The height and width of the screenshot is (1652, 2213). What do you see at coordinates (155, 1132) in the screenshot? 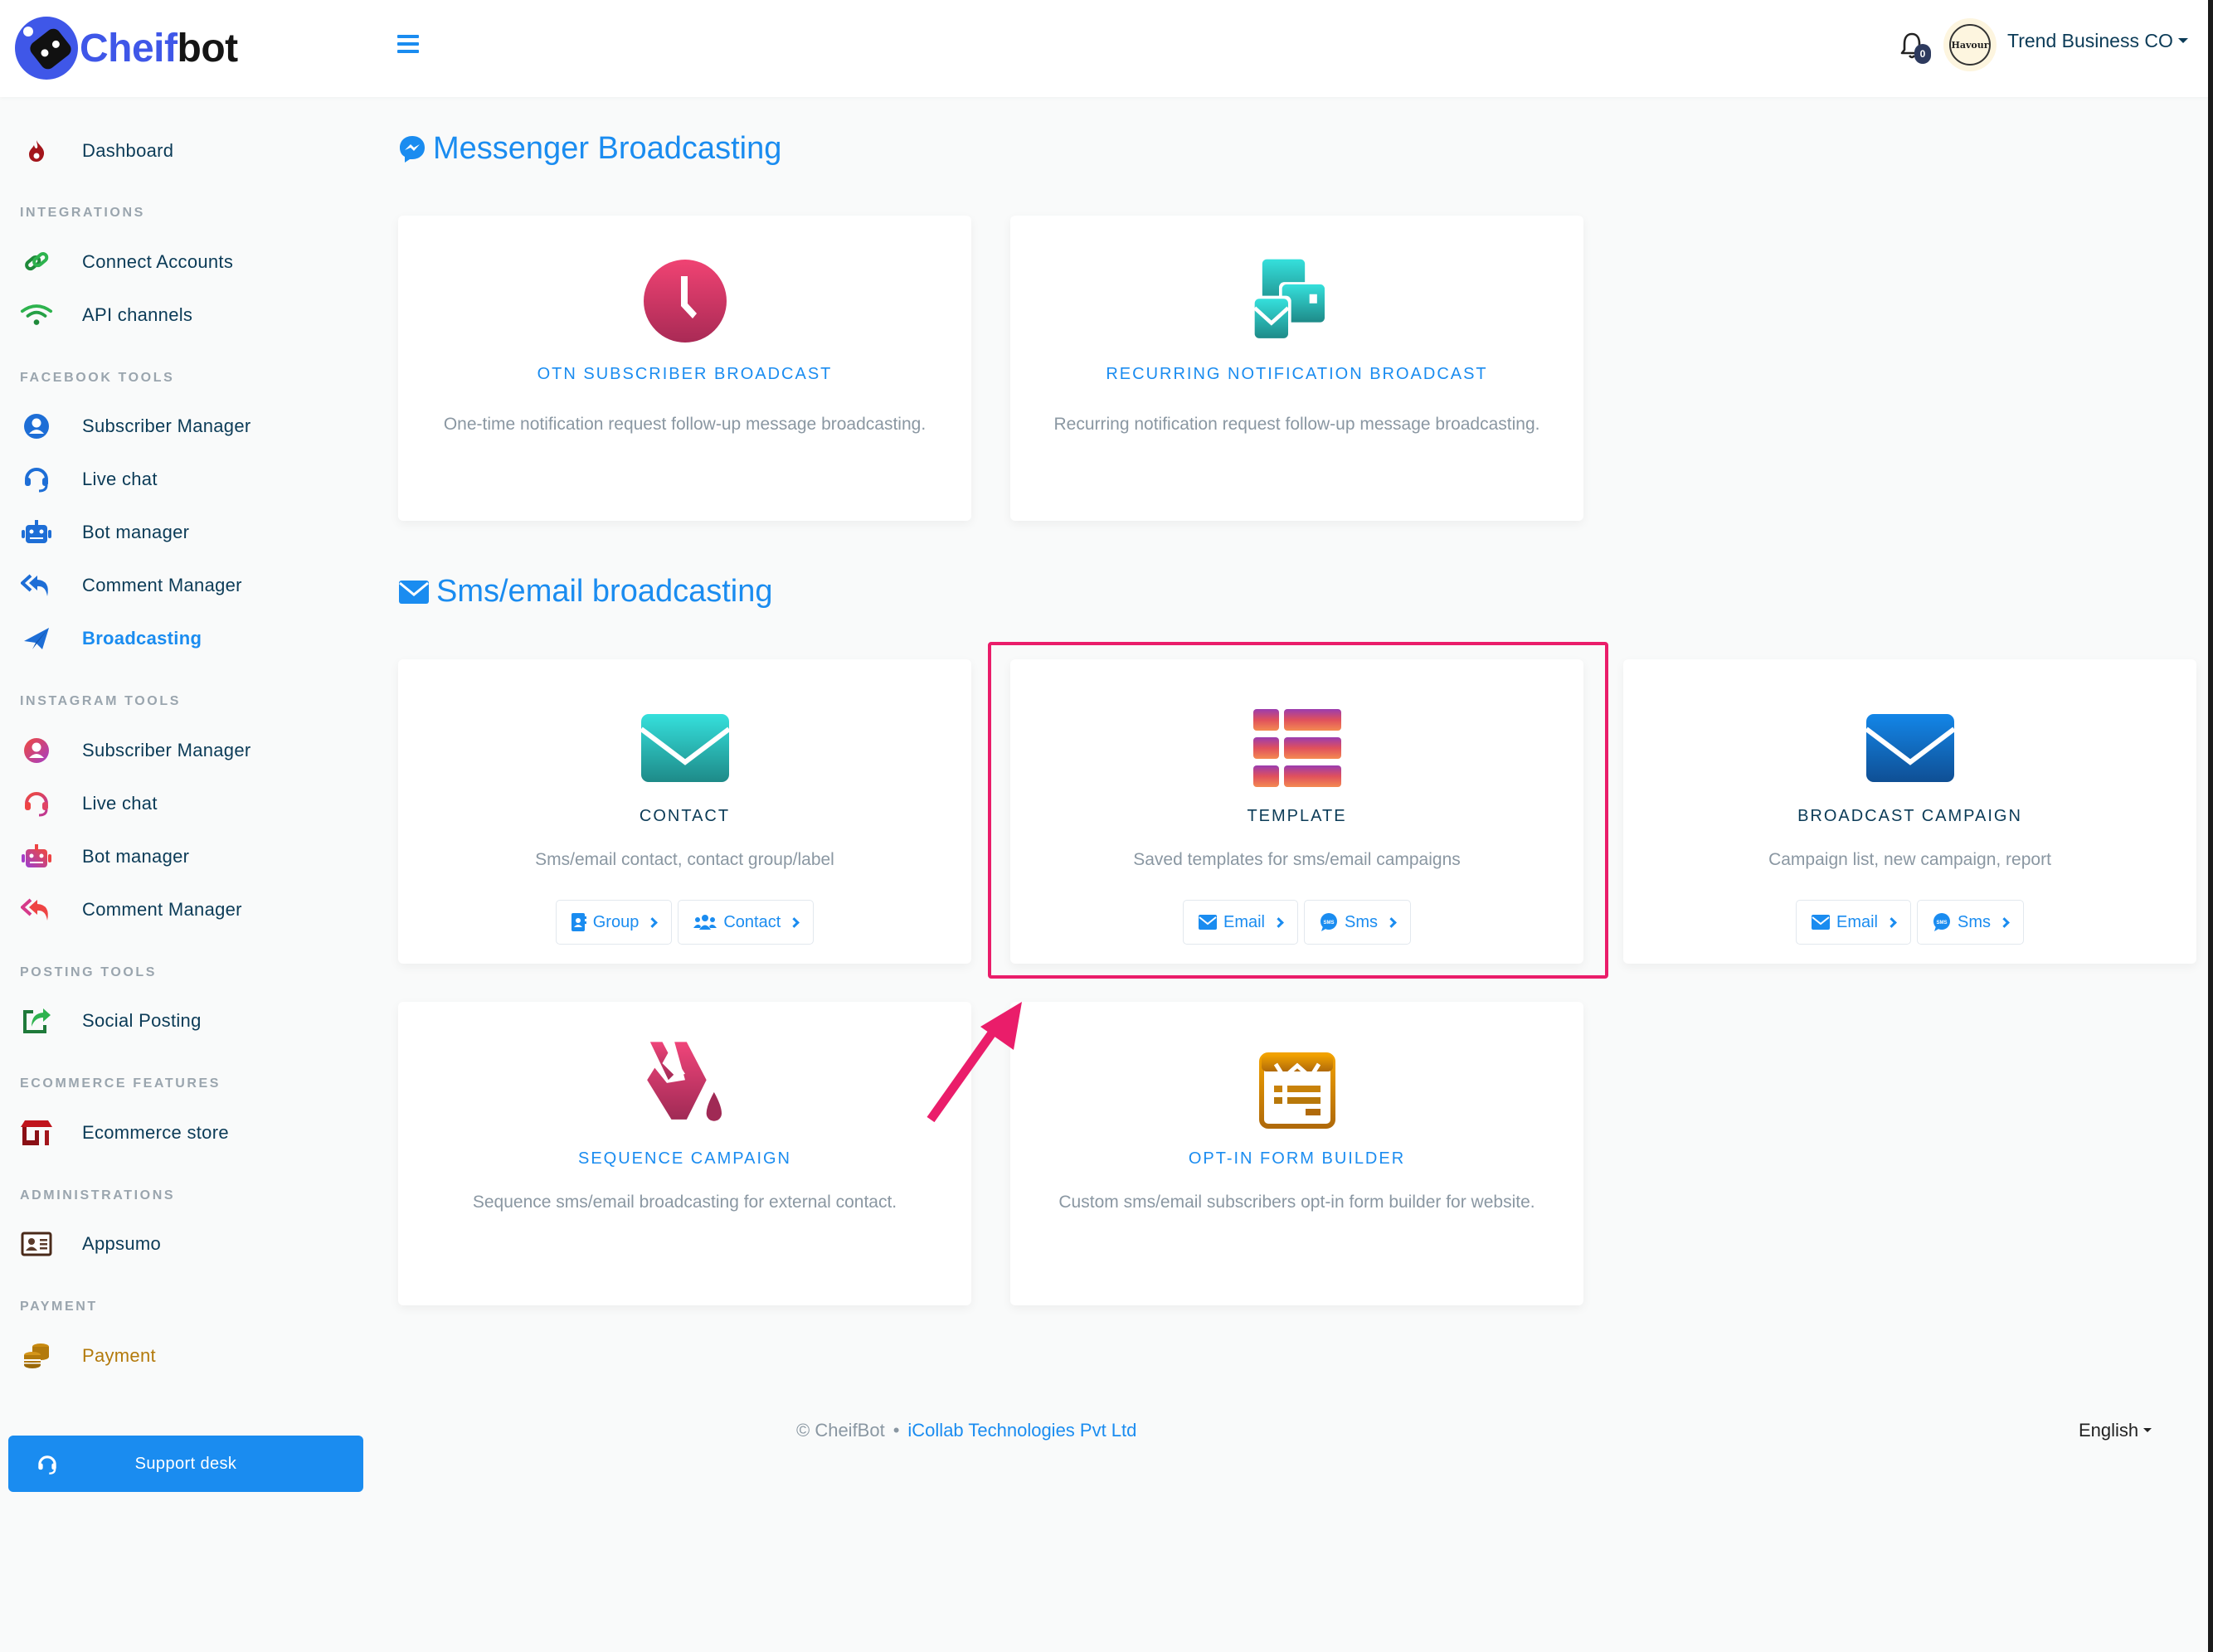
I see `sidebar-item-label: Ecommerce store` at bounding box center [155, 1132].